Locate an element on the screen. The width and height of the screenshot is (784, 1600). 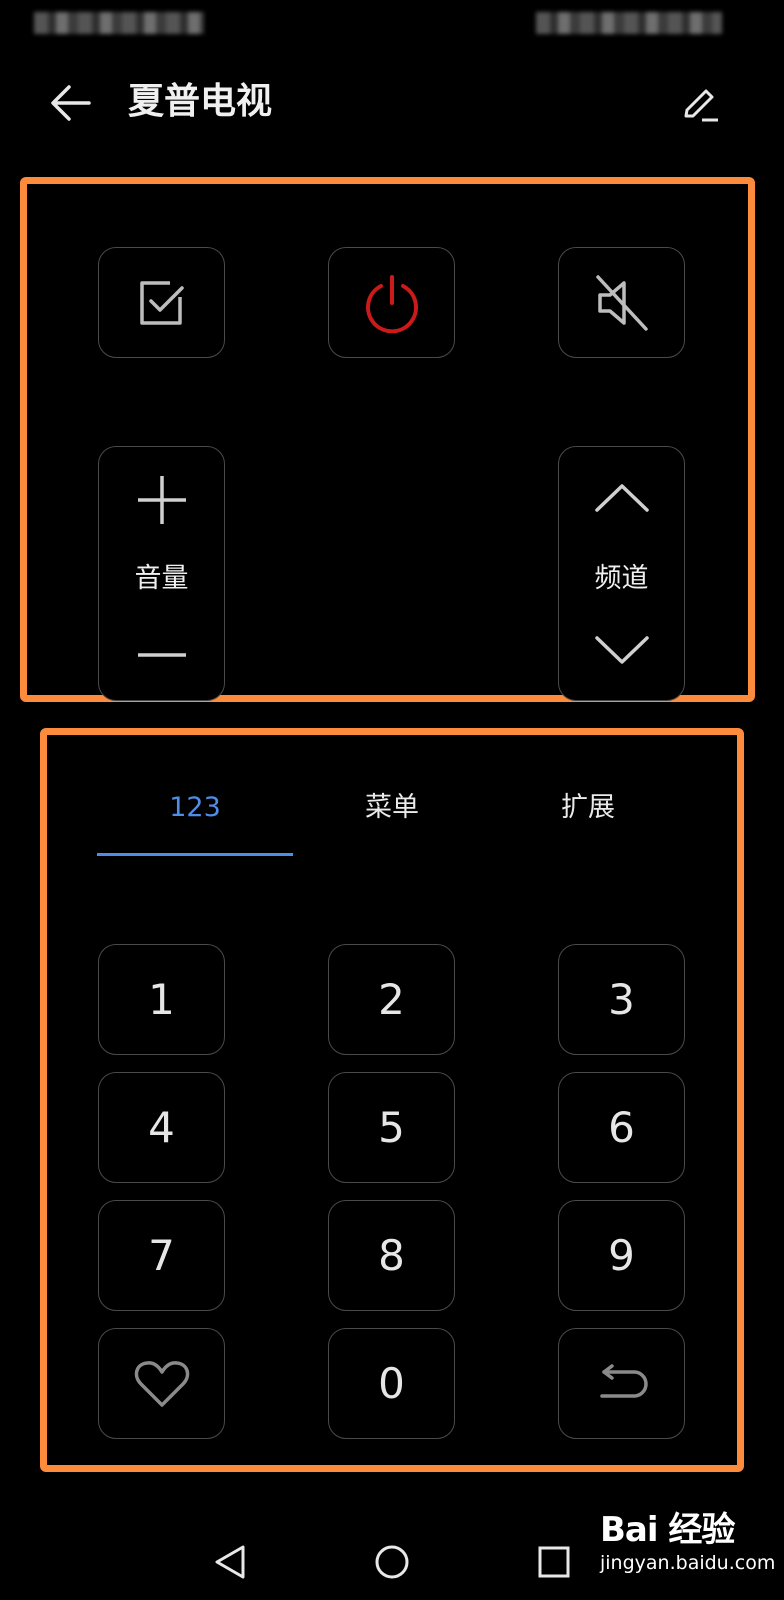
chevron-down-icon is located at coordinates (622, 650).